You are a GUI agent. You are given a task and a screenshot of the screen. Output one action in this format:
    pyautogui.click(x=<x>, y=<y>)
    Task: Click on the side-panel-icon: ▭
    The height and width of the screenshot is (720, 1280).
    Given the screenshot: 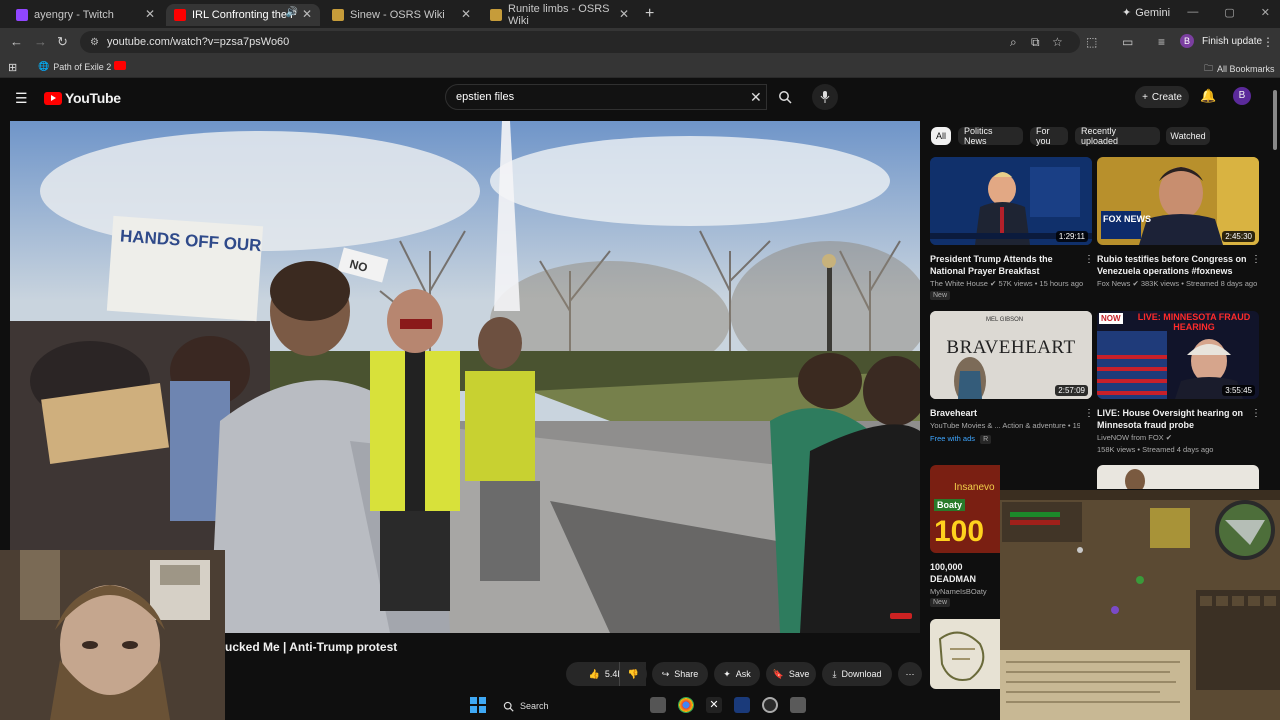 What is the action you would take?
    pyautogui.click(x=1127, y=42)
    